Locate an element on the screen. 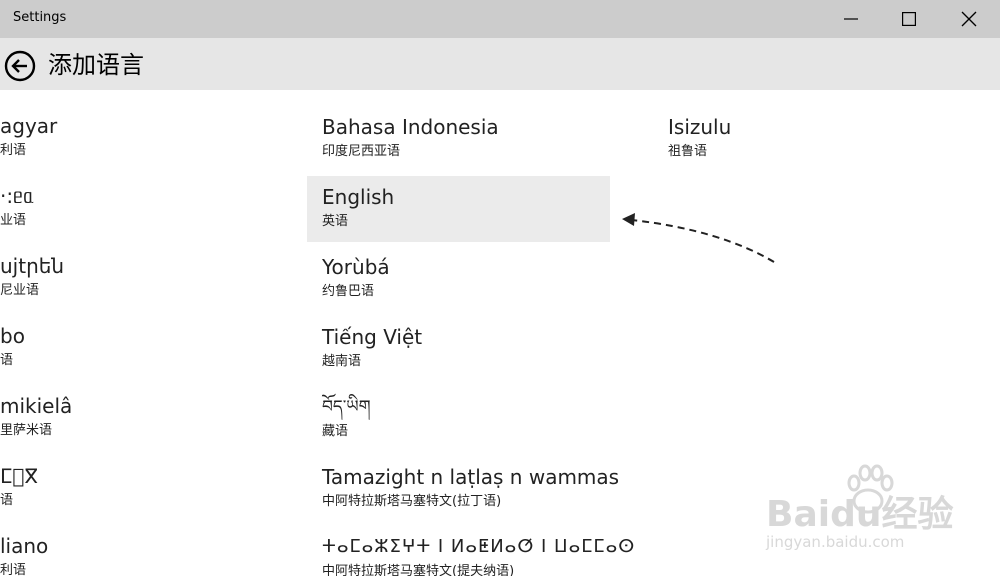  minimize-button is located at coordinates (851, 19).